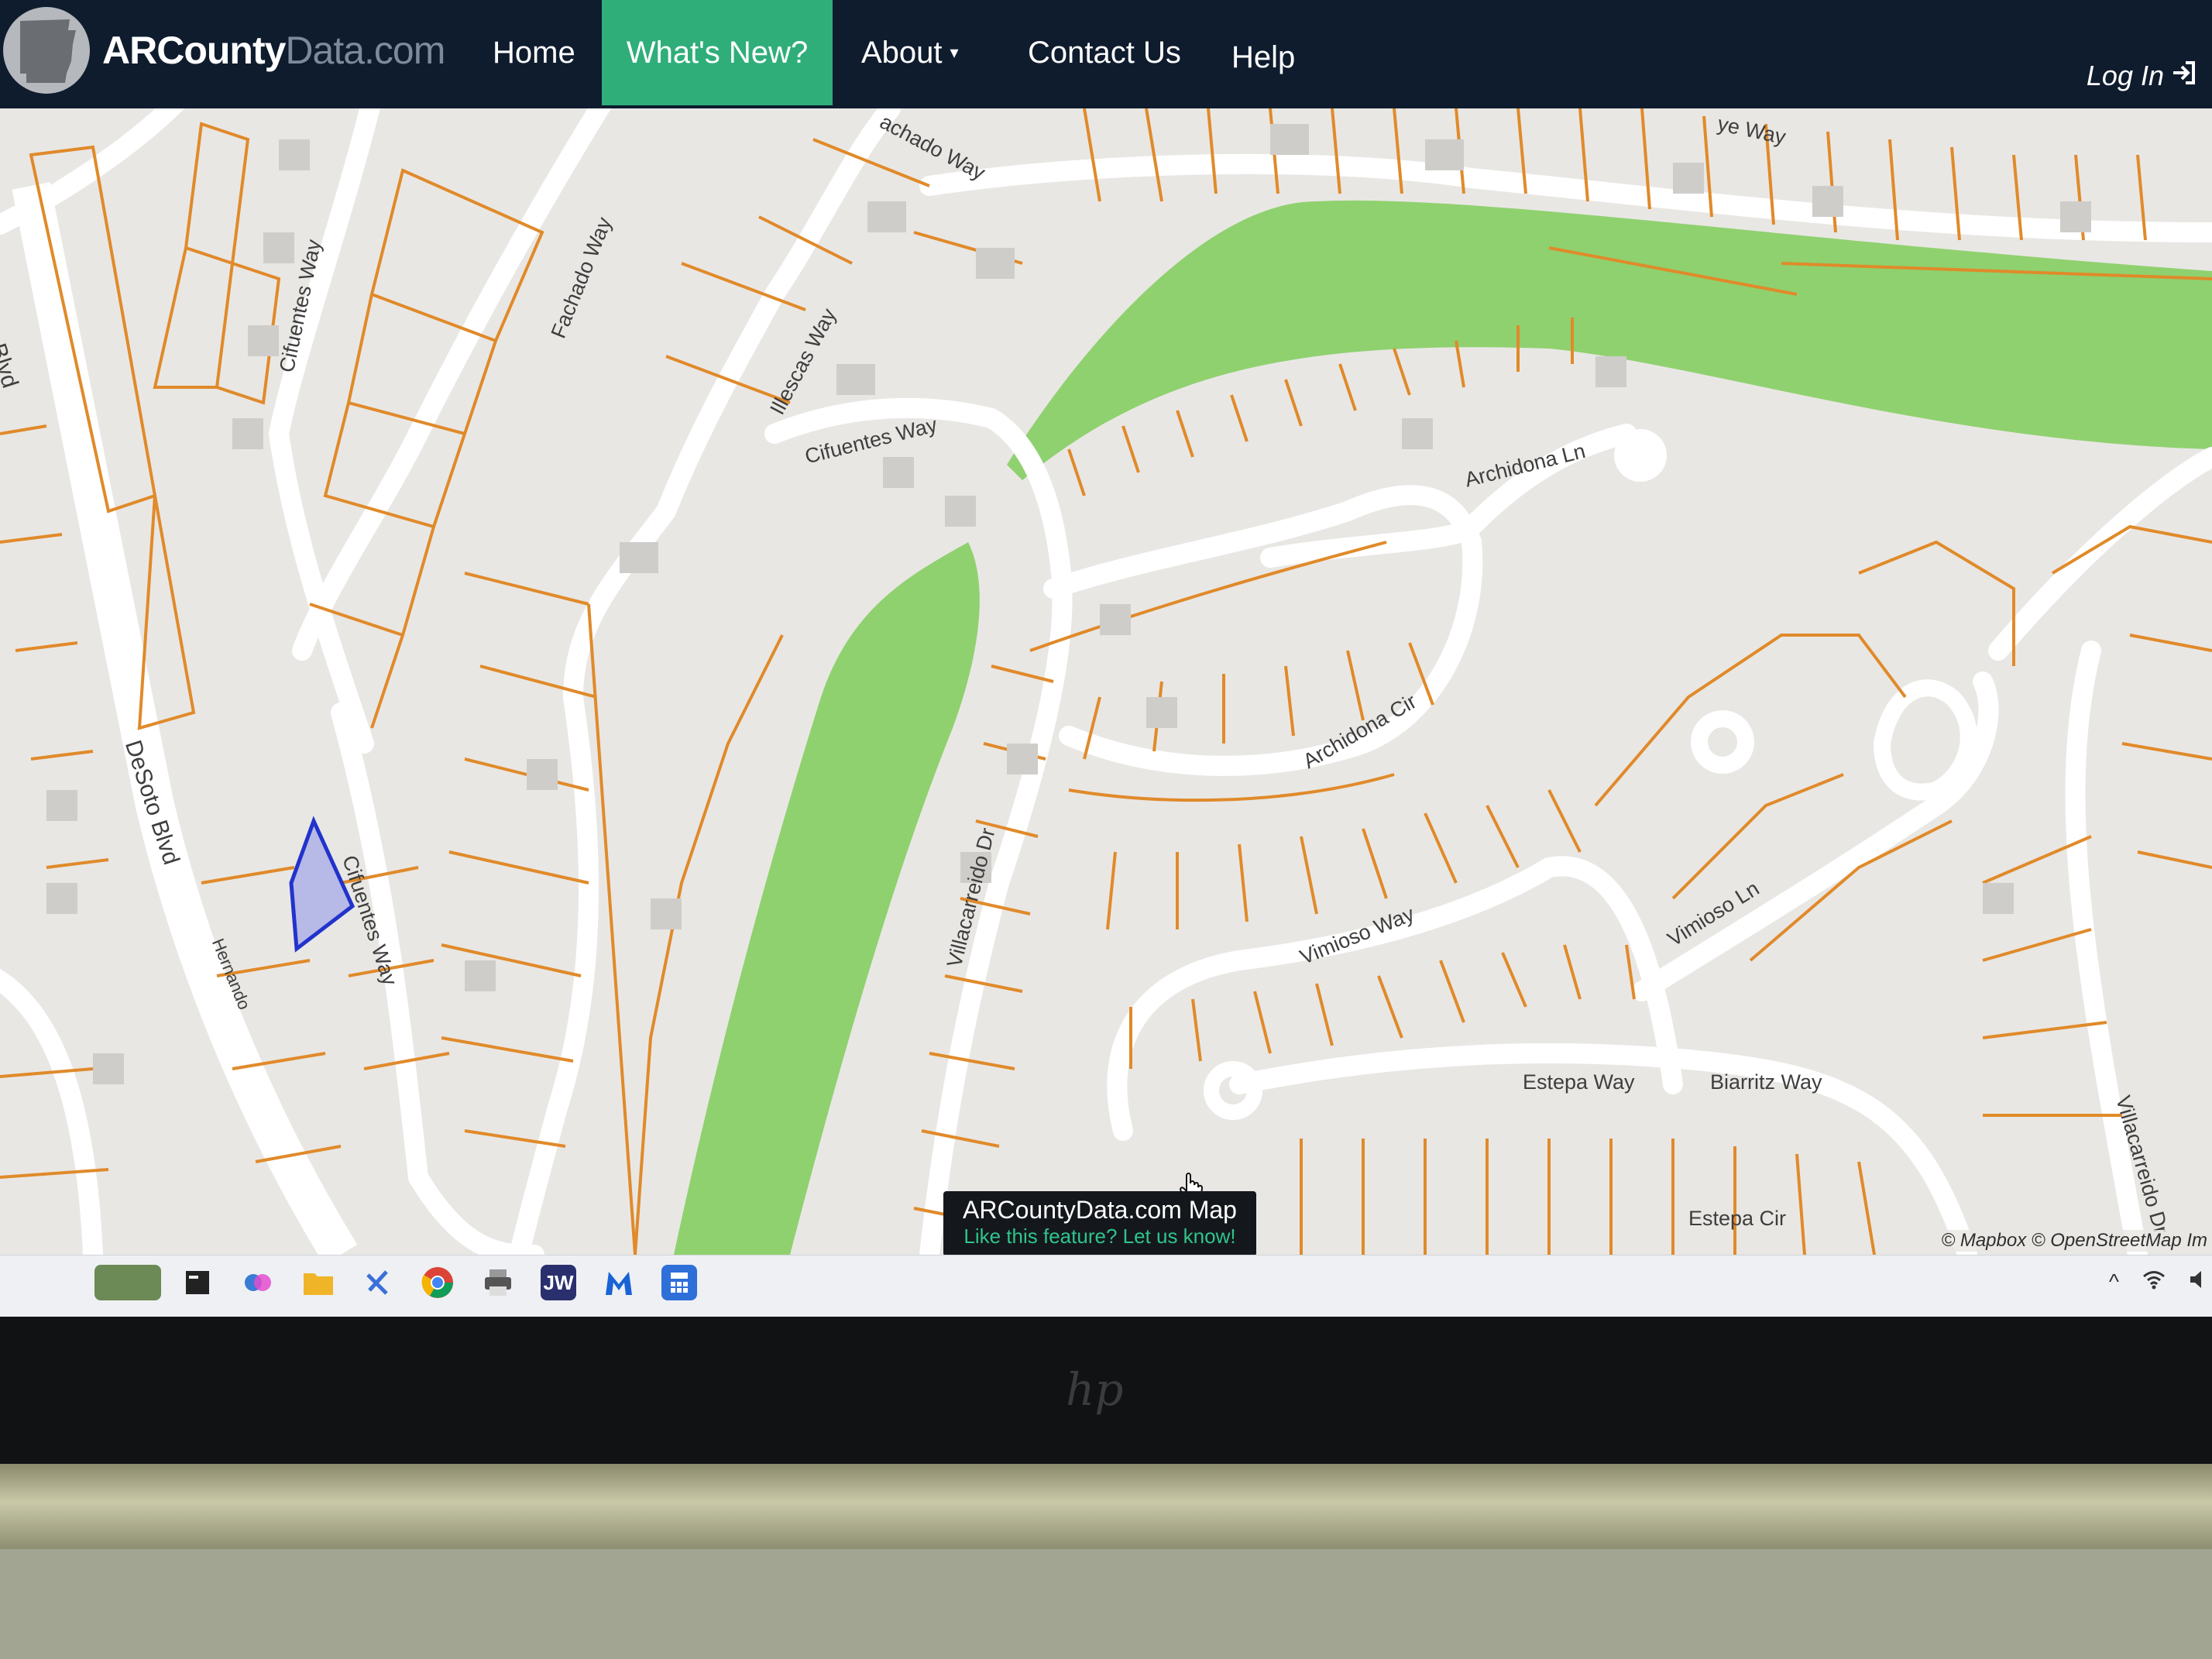 The image size is (2212, 1659). Describe the element at coordinates (46, 50) in the screenshot. I see `arkansas-logo-icon` at that location.